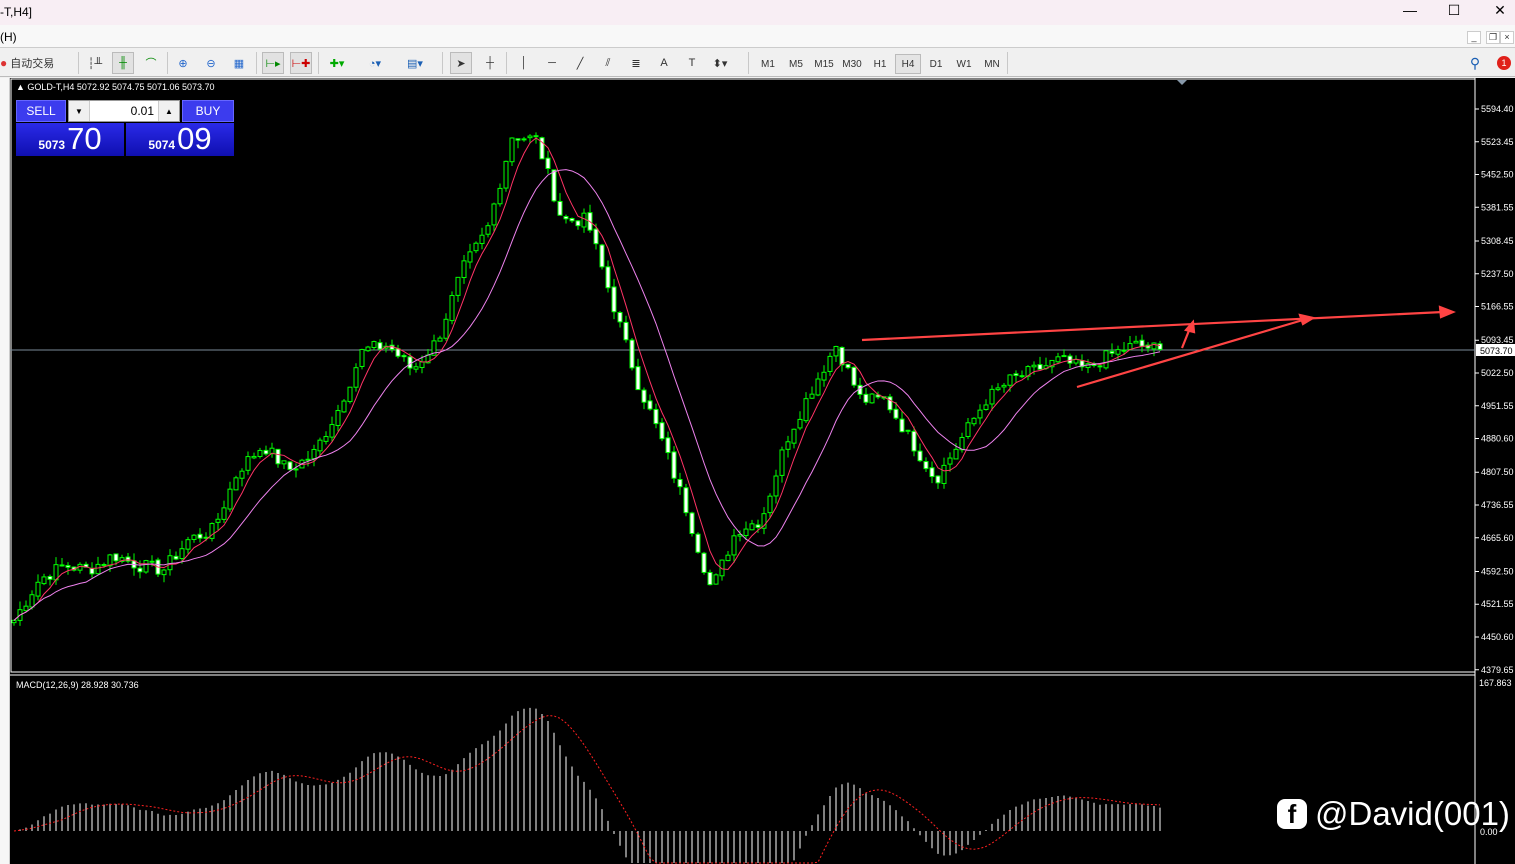  What do you see at coordinates (490, 63) in the screenshot?
I see `crosshair-icon: ┼` at bounding box center [490, 63].